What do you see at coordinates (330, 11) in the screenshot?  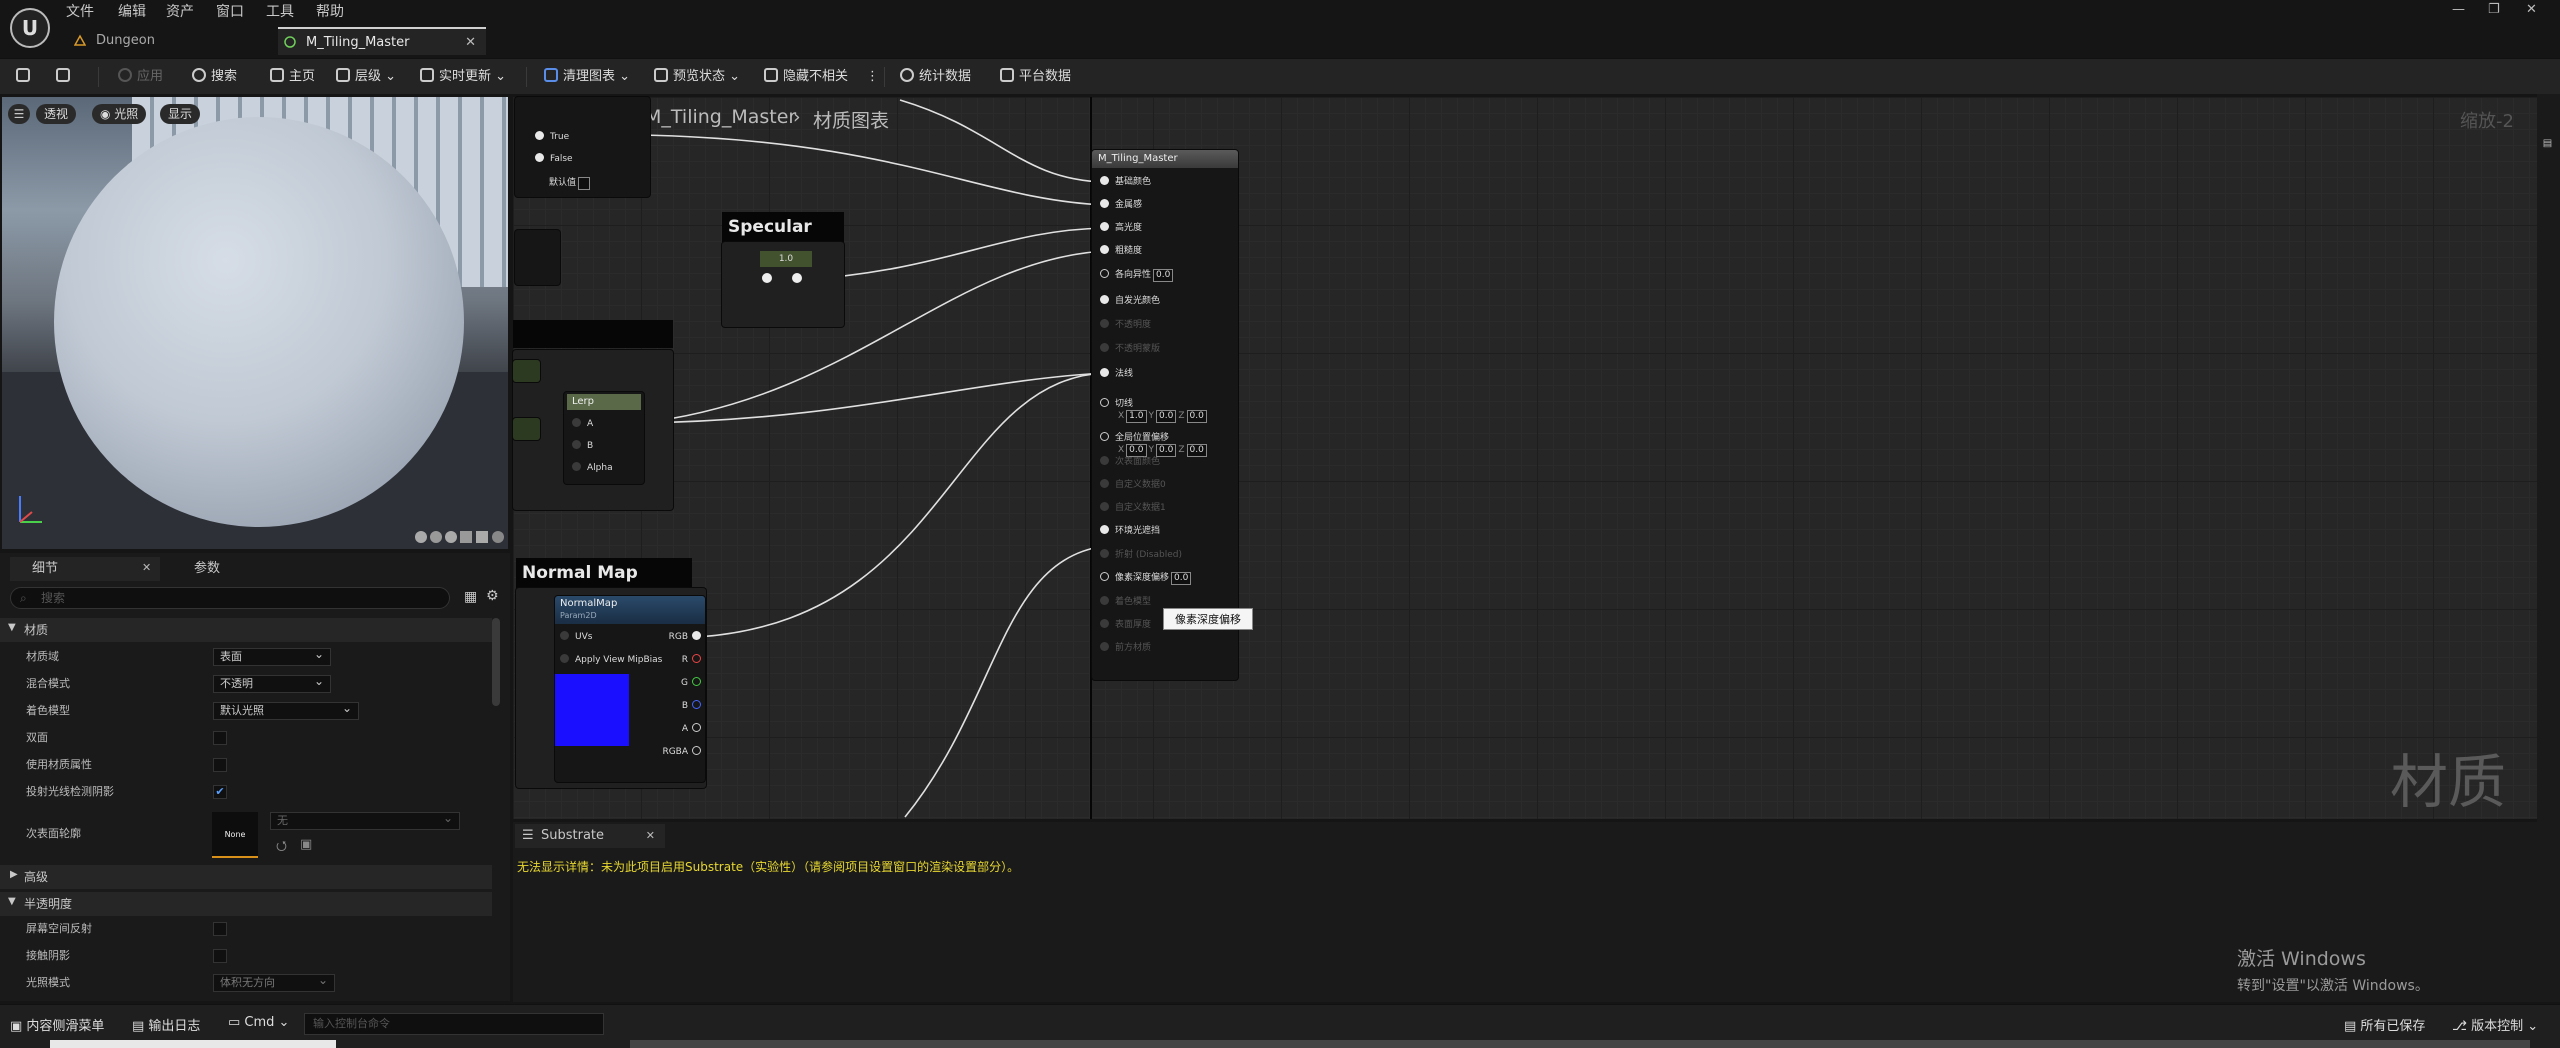 I see `menu-help: 帮助` at bounding box center [330, 11].